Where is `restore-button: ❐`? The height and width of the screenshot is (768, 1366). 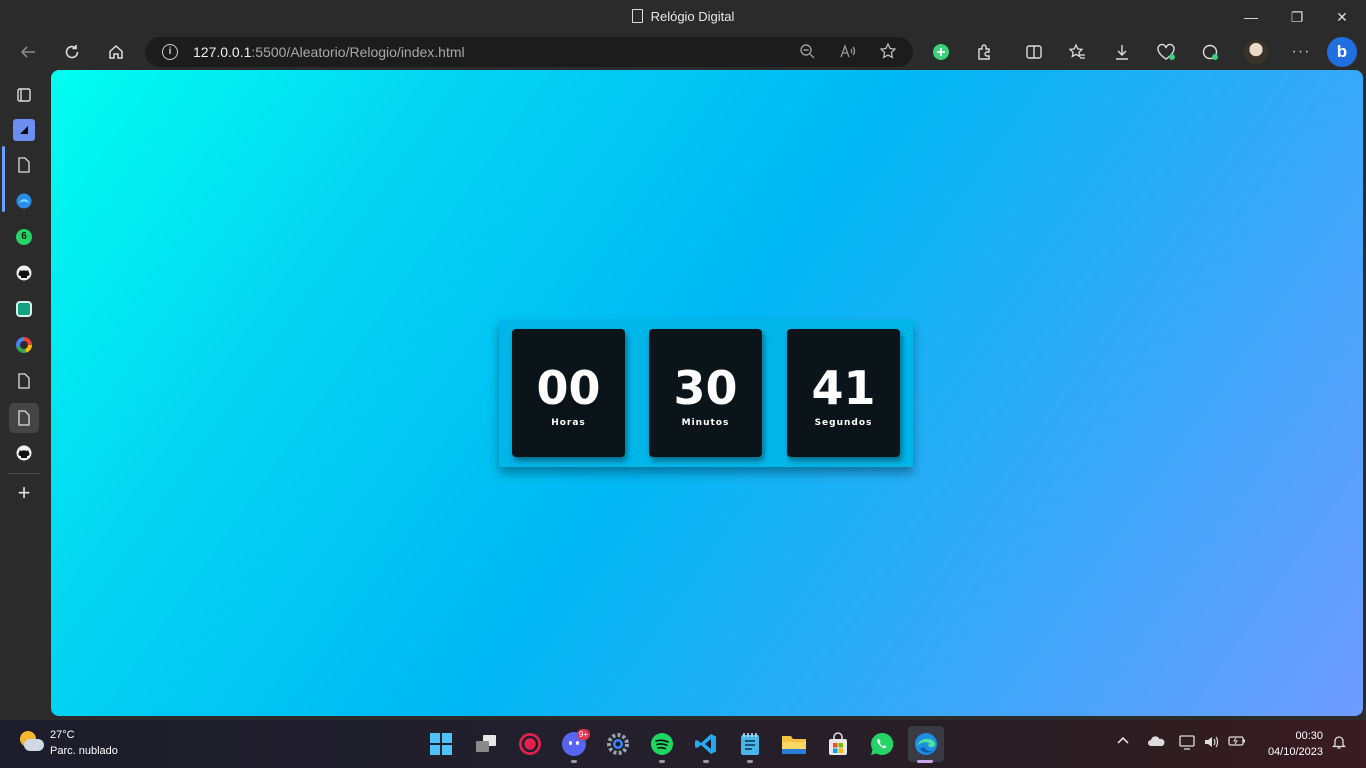
restore-button: ❐ is located at coordinates (1297, 17).